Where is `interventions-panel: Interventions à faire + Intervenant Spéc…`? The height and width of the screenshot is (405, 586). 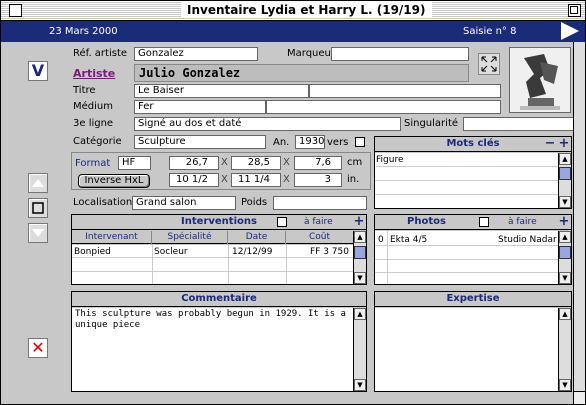 interventions-panel: Interventions à faire + Intervenant Spéc… is located at coordinates (219, 249).